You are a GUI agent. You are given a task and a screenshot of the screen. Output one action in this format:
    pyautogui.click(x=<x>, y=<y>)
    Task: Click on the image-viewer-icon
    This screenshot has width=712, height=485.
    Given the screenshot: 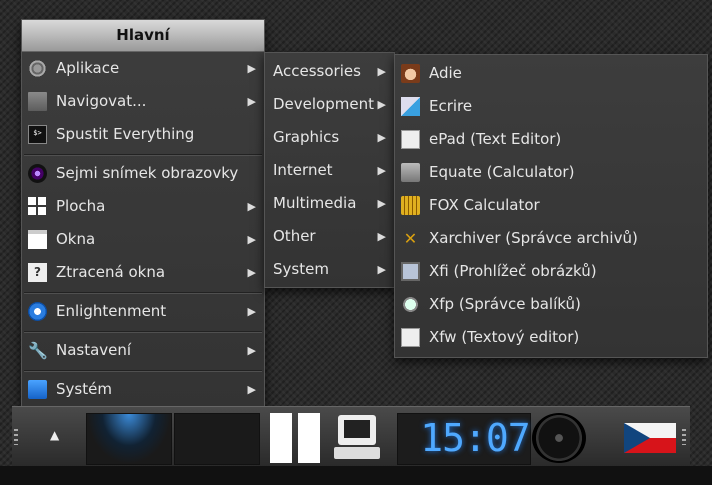 What is the action you would take?
    pyautogui.click(x=410, y=271)
    